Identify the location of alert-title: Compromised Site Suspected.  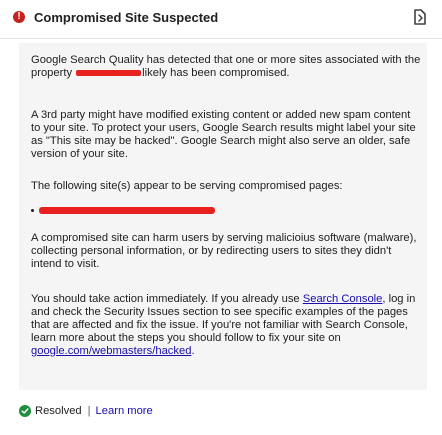
(126, 17).